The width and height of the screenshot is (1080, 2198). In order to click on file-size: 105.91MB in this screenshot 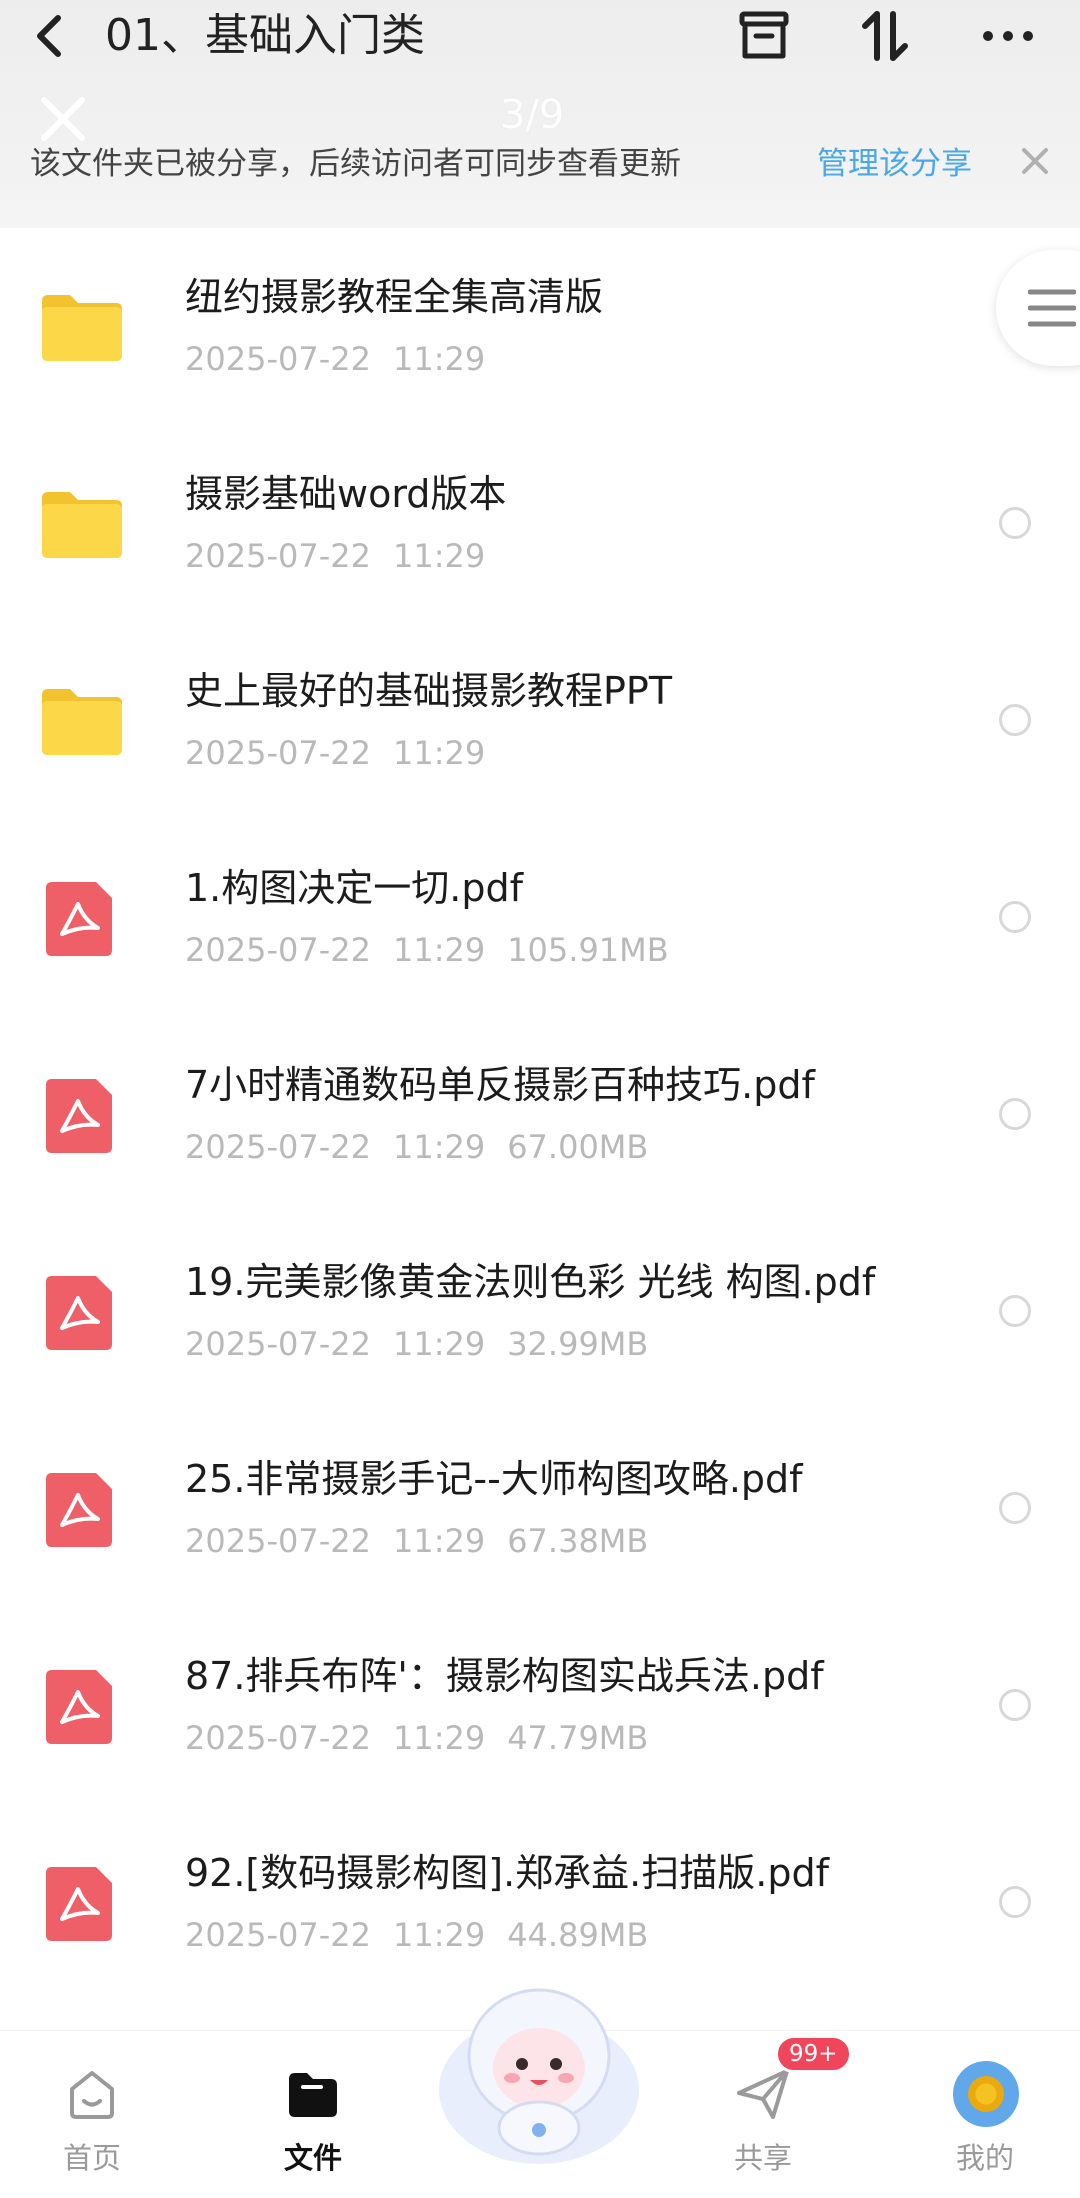, I will do `click(588, 950)`.